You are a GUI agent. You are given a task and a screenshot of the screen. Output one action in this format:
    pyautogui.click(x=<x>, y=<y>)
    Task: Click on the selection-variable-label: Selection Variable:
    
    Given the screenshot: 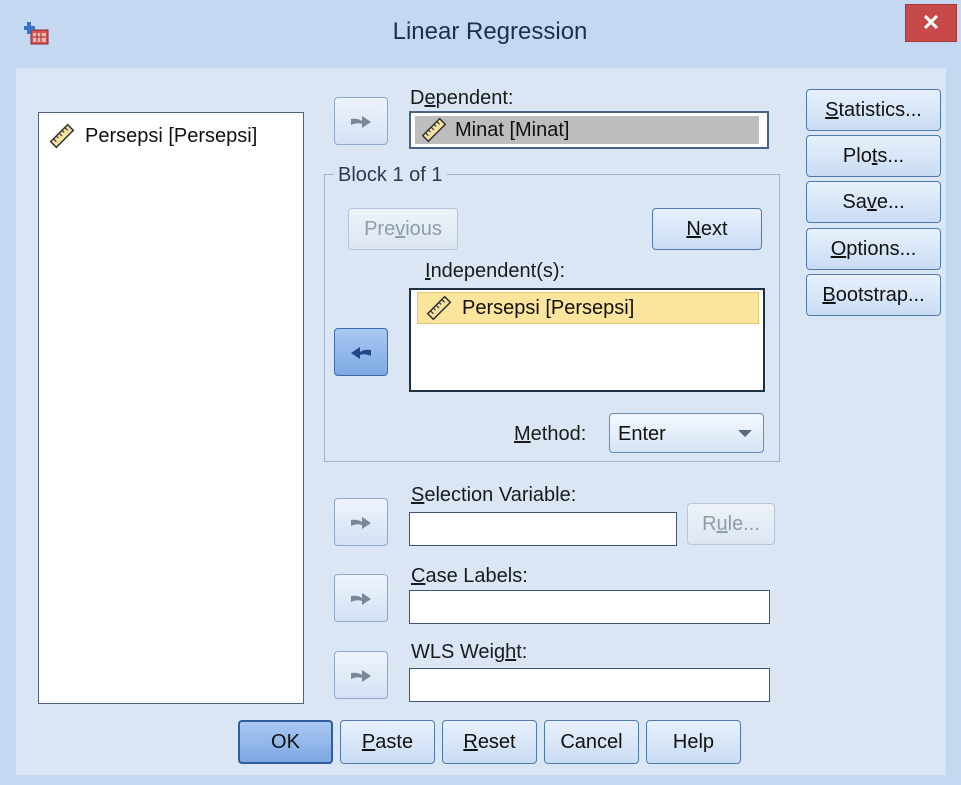 What is the action you would take?
    pyautogui.click(x=494, y=495)
    